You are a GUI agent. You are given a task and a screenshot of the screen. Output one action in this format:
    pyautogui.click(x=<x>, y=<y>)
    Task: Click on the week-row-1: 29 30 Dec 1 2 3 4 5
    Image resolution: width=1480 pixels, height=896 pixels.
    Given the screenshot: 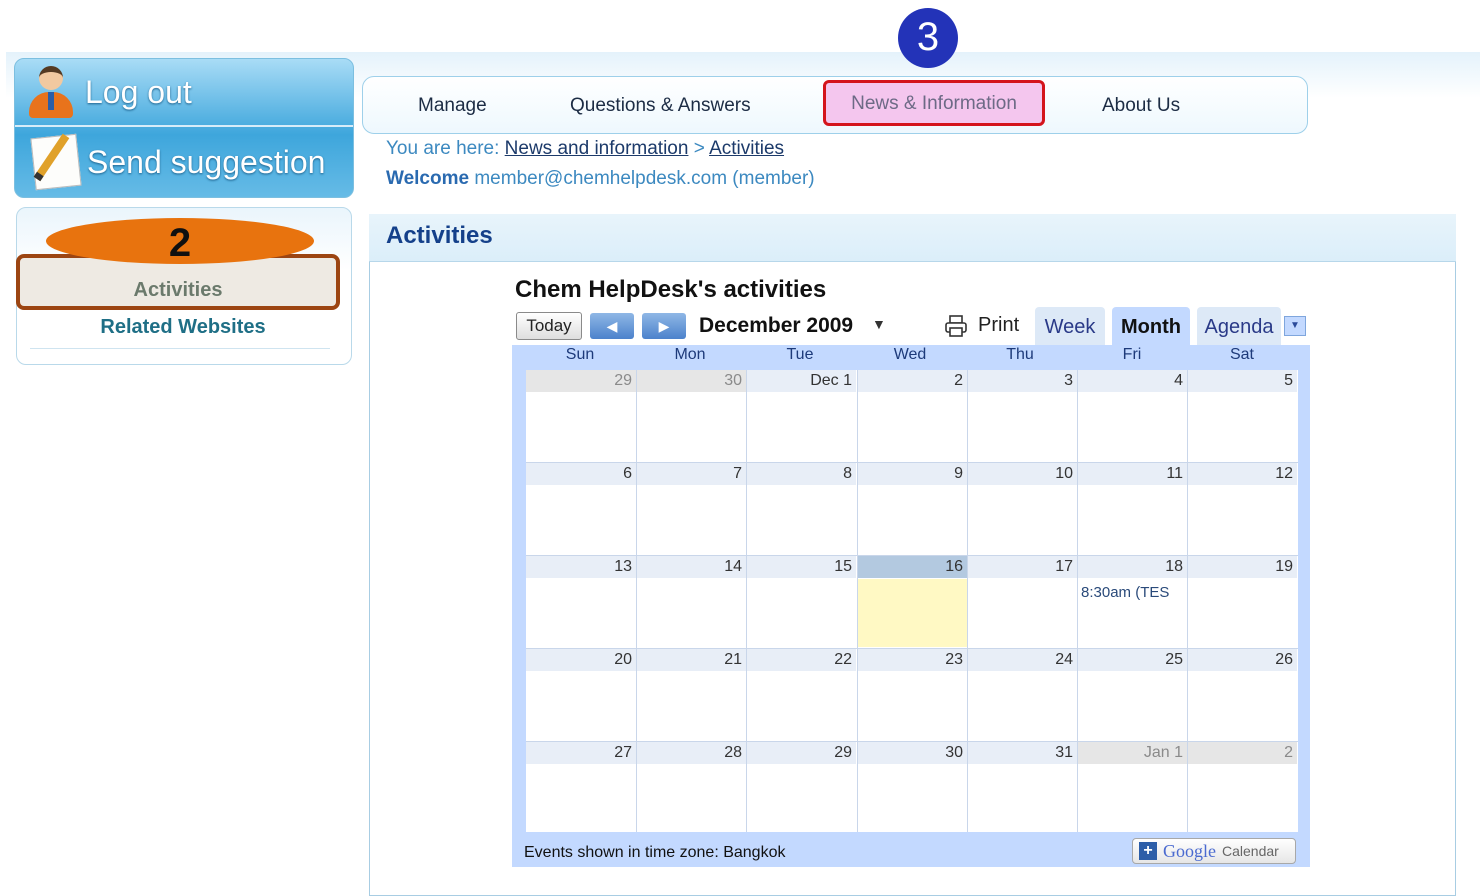 What is the action you would take?
    pyautogui.click(x=912, y=416)
    